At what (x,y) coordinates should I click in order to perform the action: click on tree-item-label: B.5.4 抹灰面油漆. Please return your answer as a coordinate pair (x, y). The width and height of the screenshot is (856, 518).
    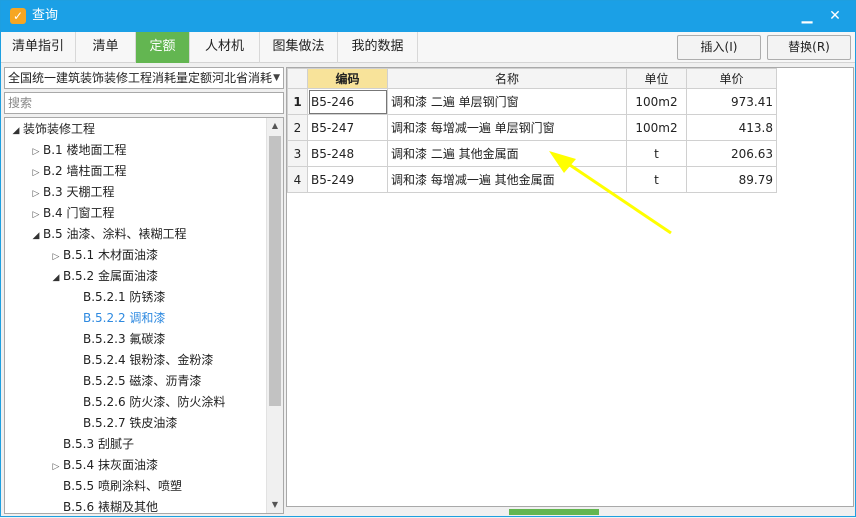
    Looking at the image, I should click on (110, 465).